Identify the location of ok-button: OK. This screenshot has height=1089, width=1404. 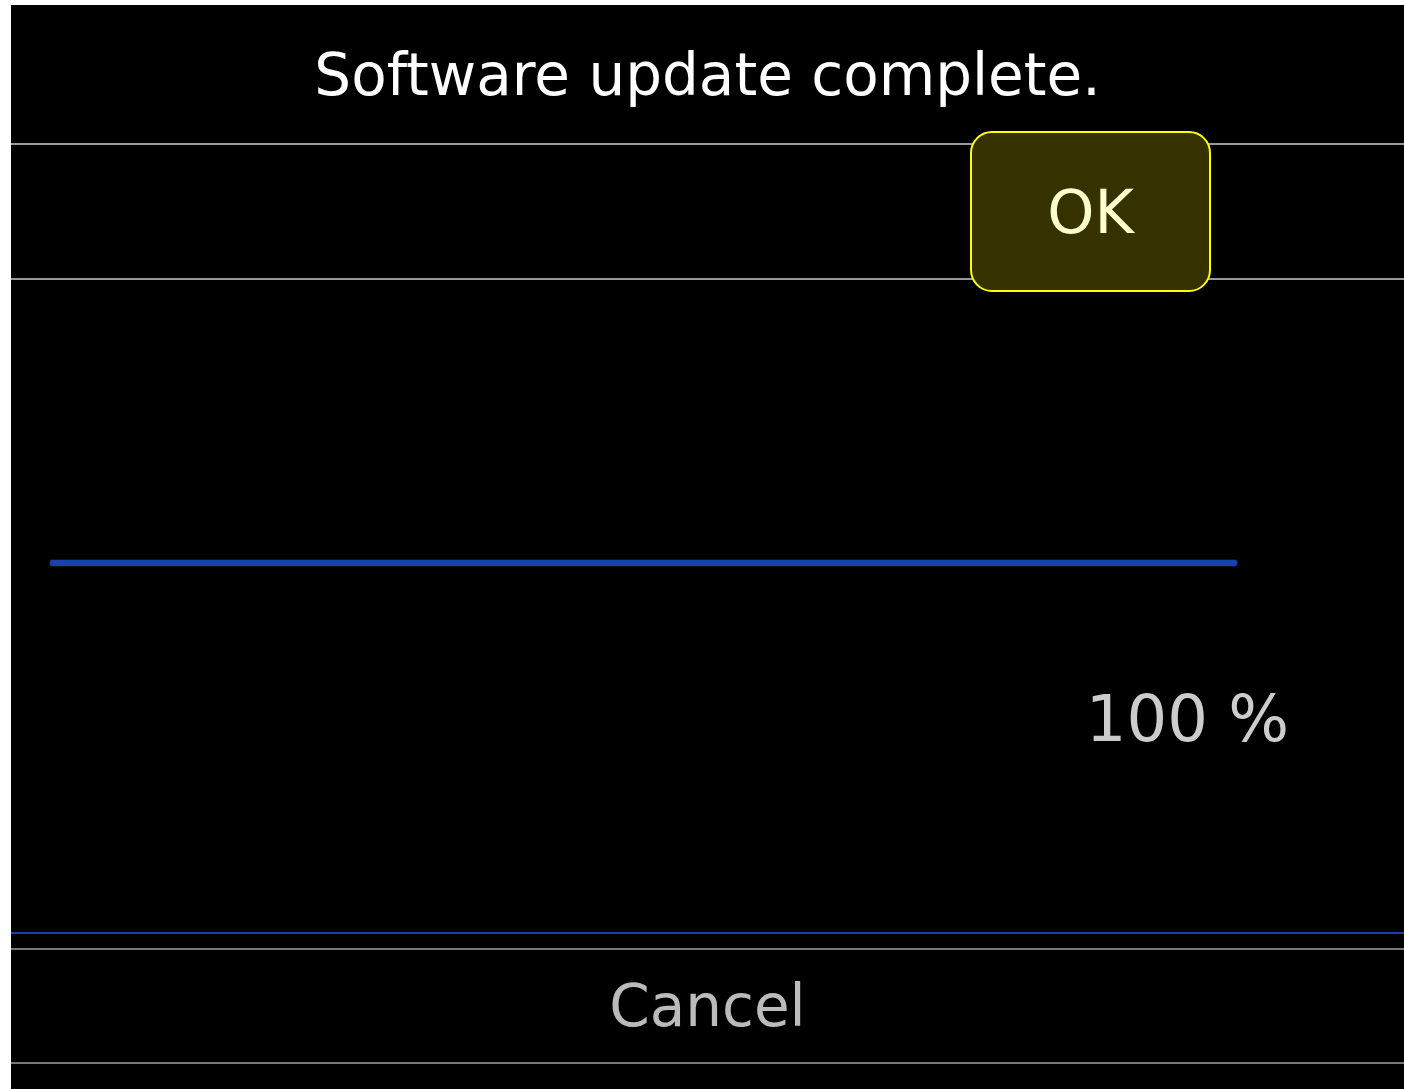
(1090, 211).